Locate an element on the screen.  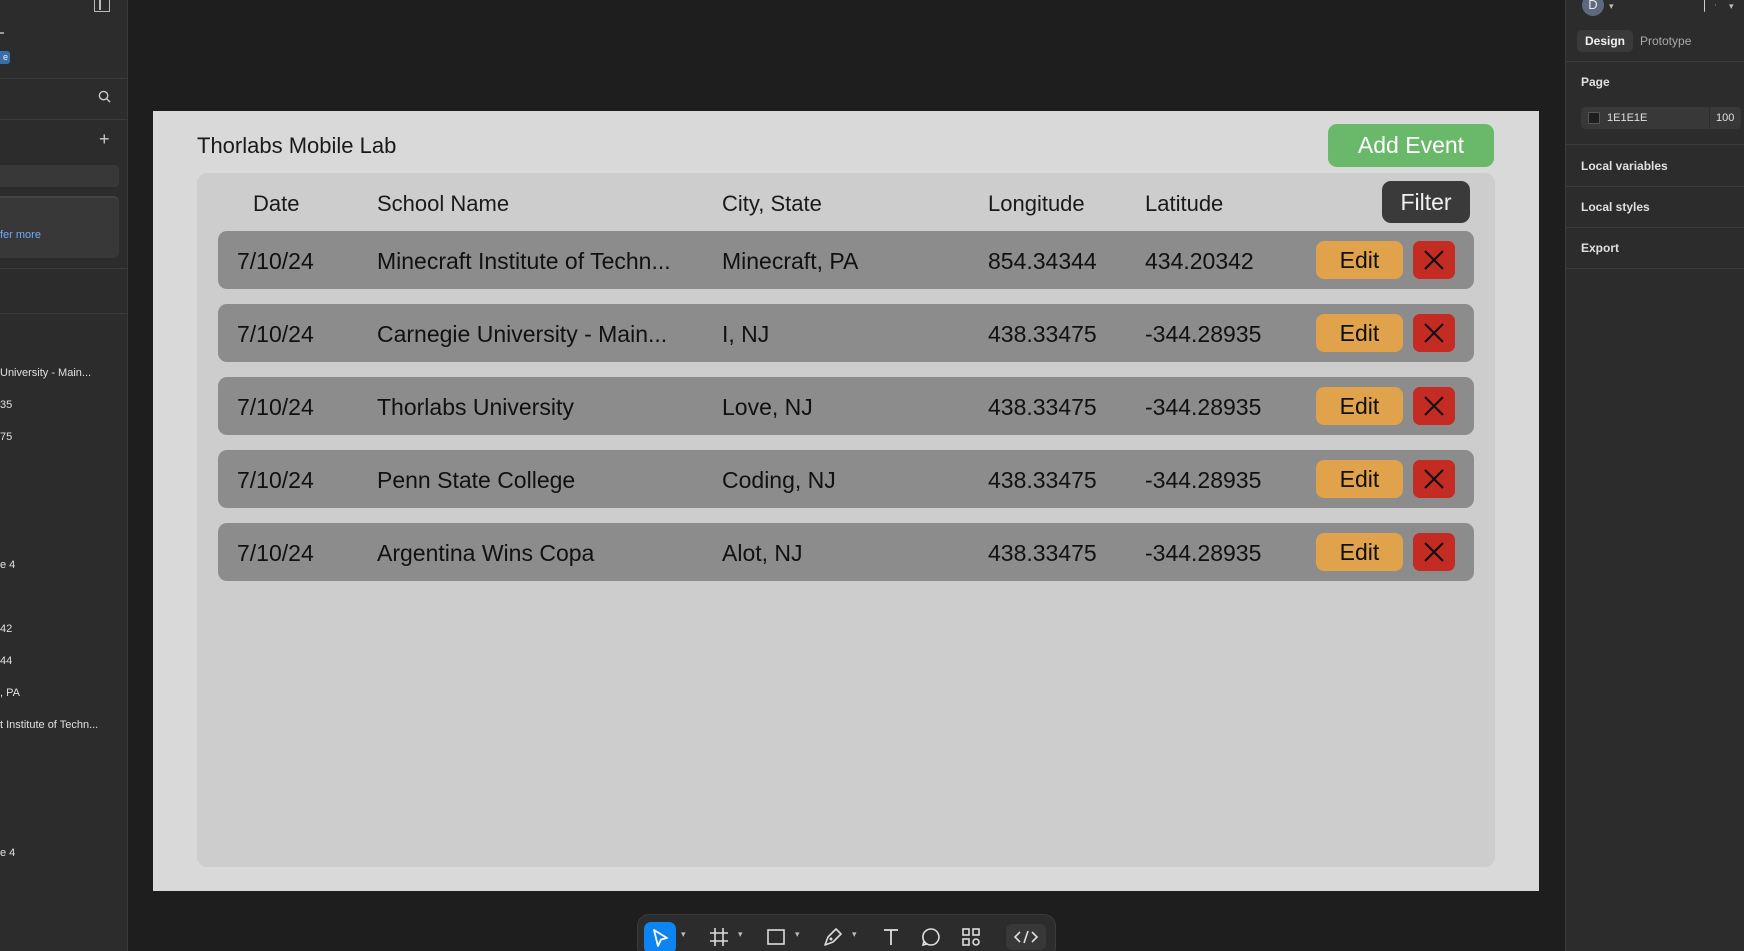
column-header-longitude: Longitude is located at coordinates (1036, 203).